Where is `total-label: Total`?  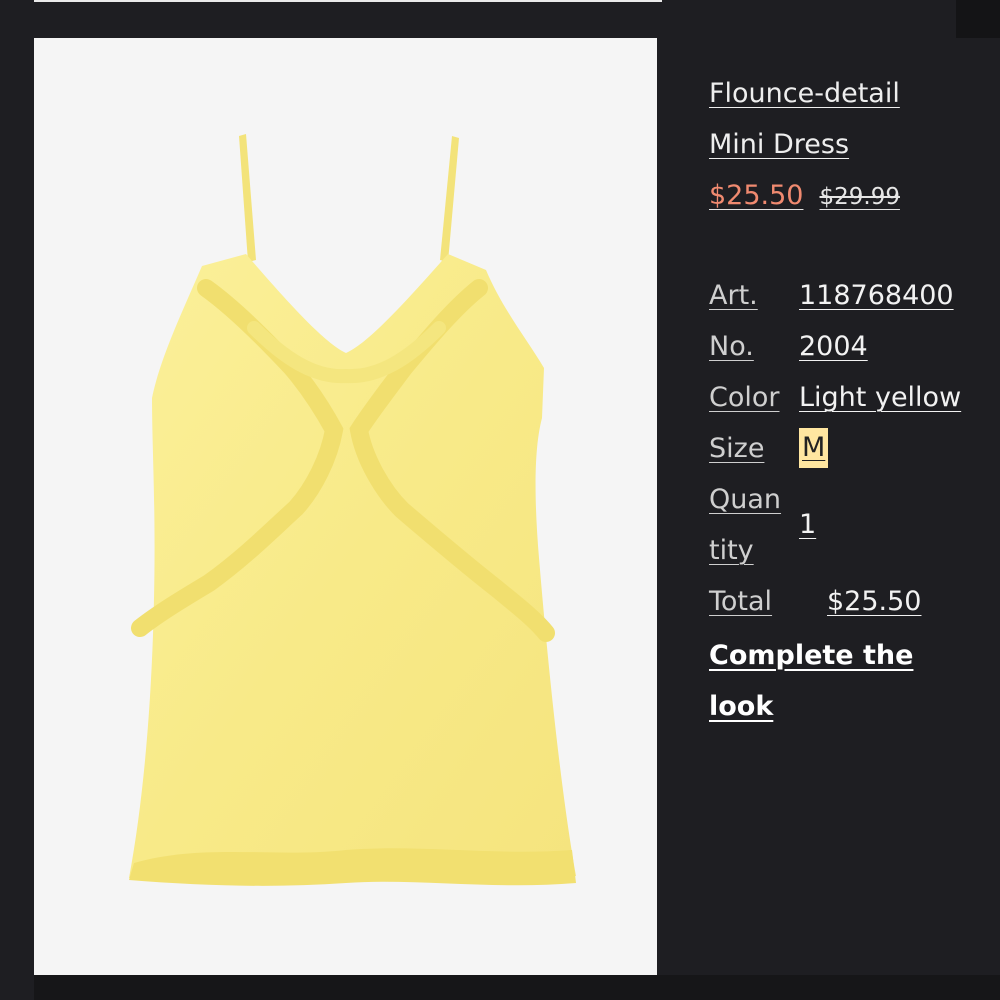 total-label: Total is located at coordinates (741, 601).